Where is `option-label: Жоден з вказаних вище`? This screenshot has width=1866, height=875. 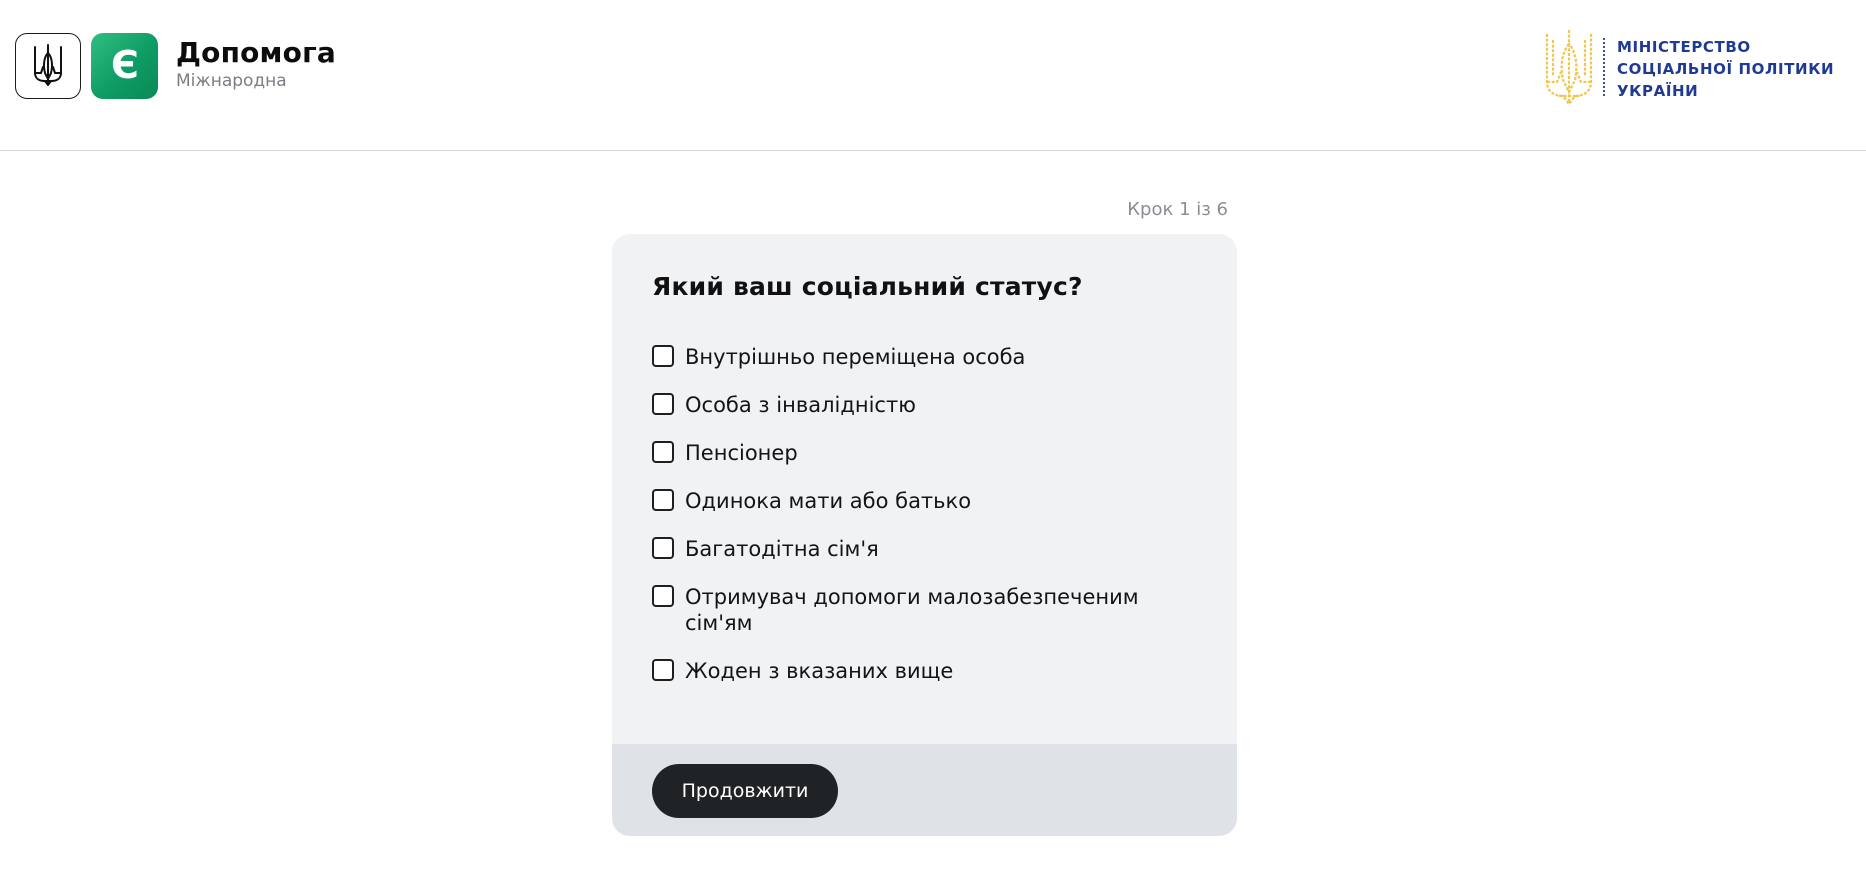 option-label: Жоден з вказаних вище is located at coordinates (819, 671).